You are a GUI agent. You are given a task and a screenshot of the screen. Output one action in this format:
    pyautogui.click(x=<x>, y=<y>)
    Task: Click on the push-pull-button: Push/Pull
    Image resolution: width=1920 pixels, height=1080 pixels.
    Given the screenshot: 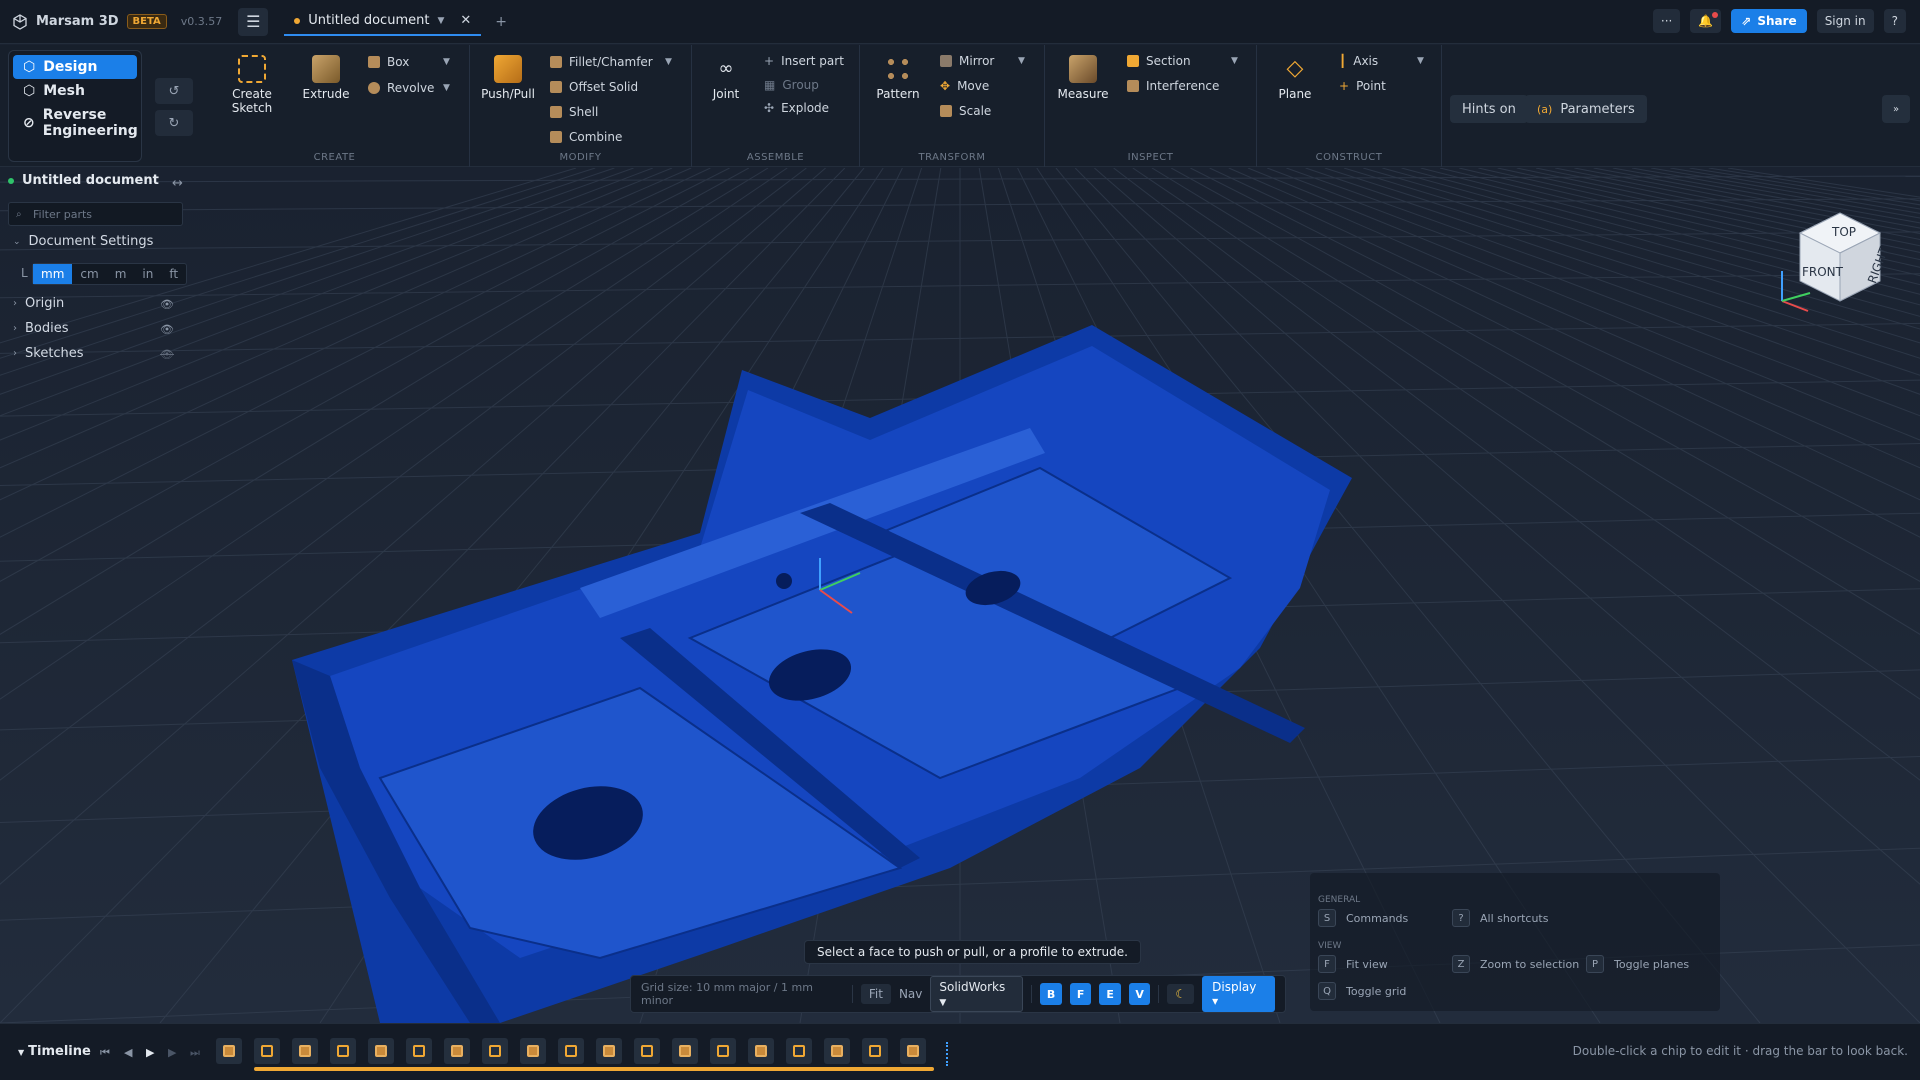 What is the action you would take?
    pyautogui.click(x=508, y=78)
    